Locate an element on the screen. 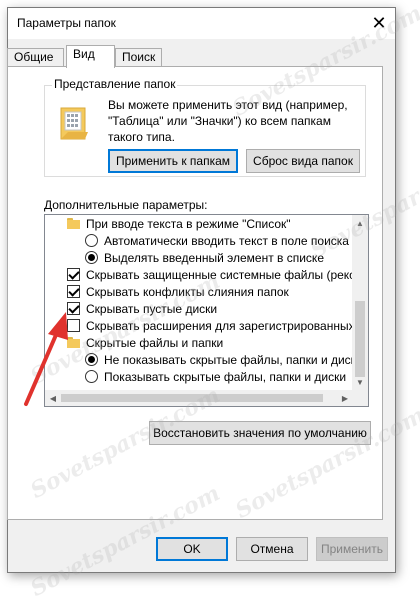 Image resolution: width=420 pixels, height=602 pixels. folder-views-icon is located at coordinates (74, 123).